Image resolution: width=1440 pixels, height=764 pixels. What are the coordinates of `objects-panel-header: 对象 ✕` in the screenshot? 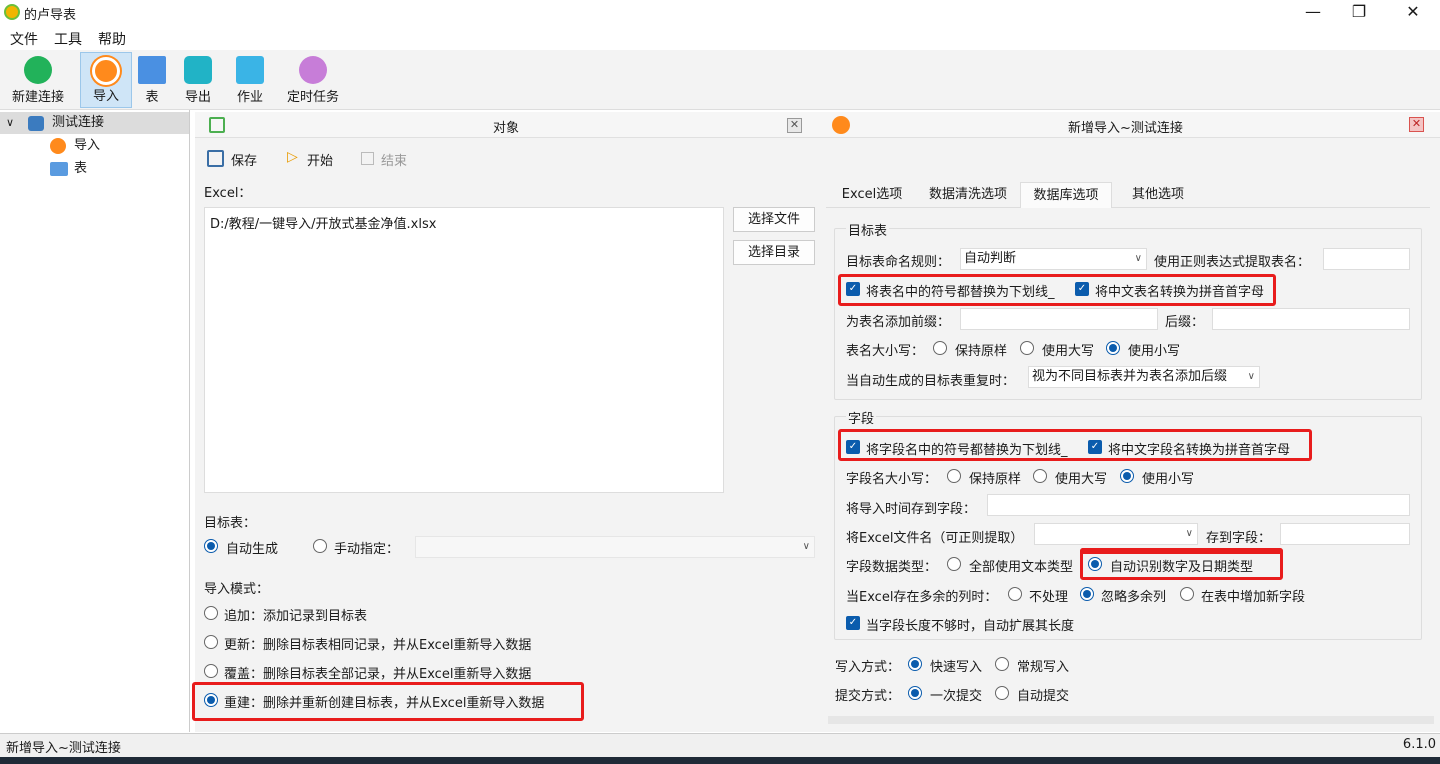 It's located at (507, 125).